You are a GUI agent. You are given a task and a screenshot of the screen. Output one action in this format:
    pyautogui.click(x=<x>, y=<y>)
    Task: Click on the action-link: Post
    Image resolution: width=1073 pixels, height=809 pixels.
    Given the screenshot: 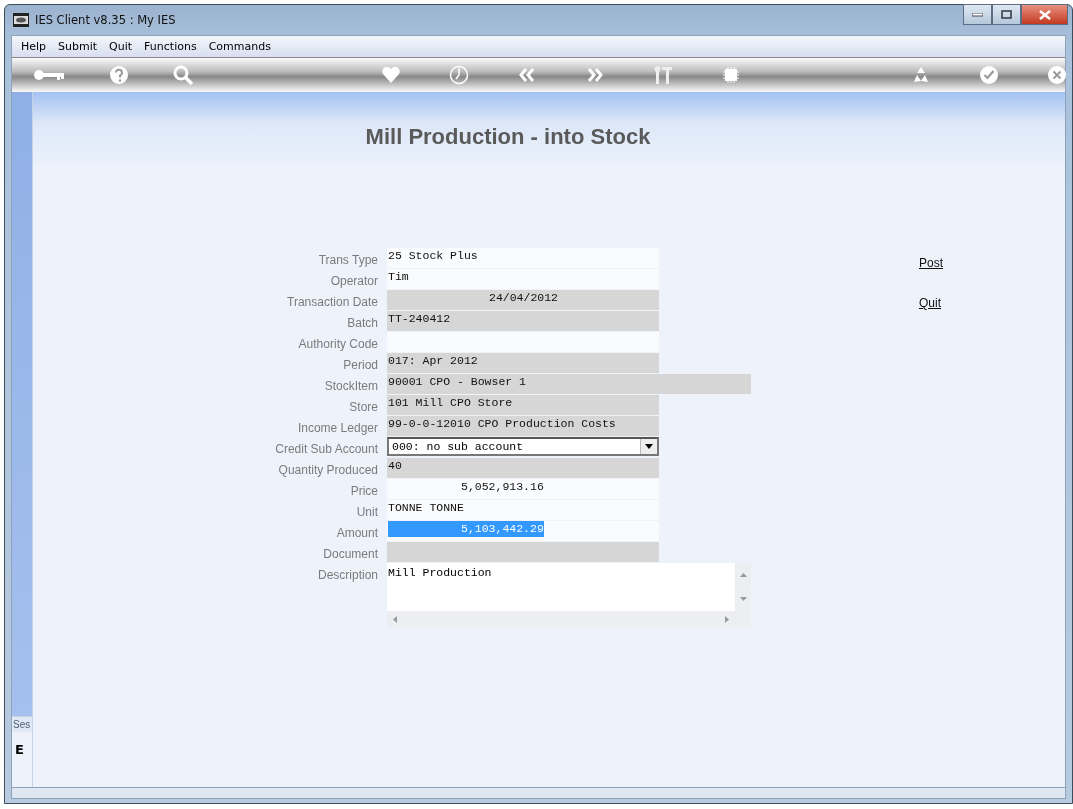 What is the action you would take?
    pyautogui.click(x=931, y=263)
    